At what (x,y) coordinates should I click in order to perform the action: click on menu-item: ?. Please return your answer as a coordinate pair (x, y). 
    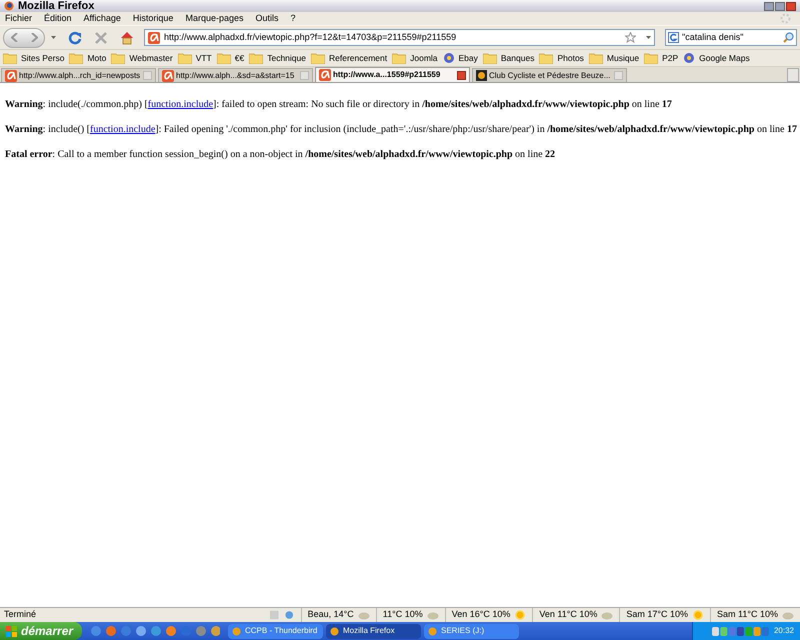
    Looking at the image, I should click on (293, 18).